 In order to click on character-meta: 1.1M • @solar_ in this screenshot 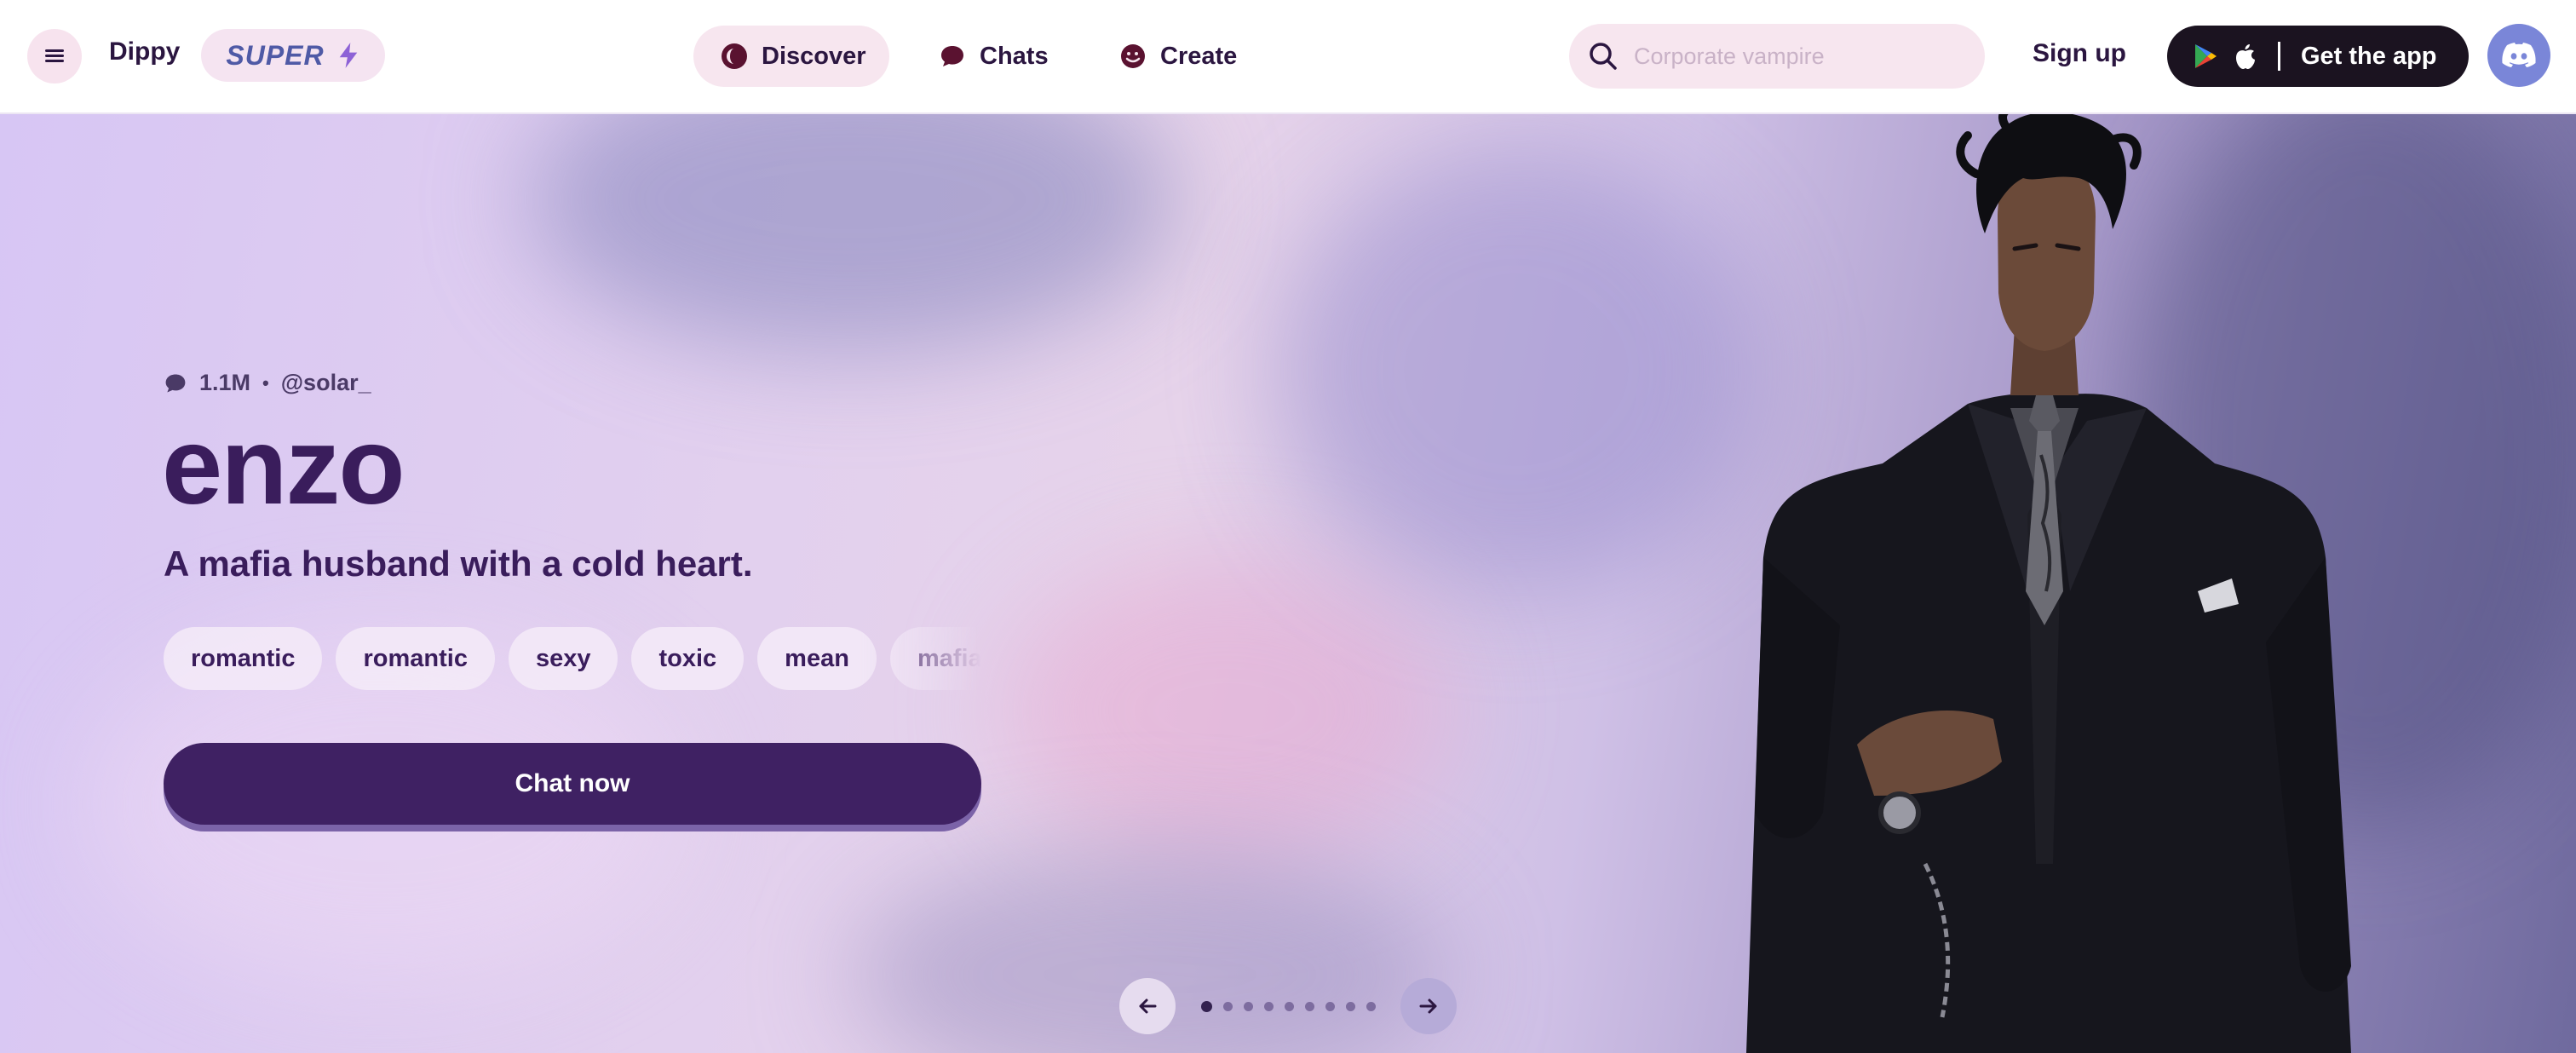, I will do `click(267, 383)`.